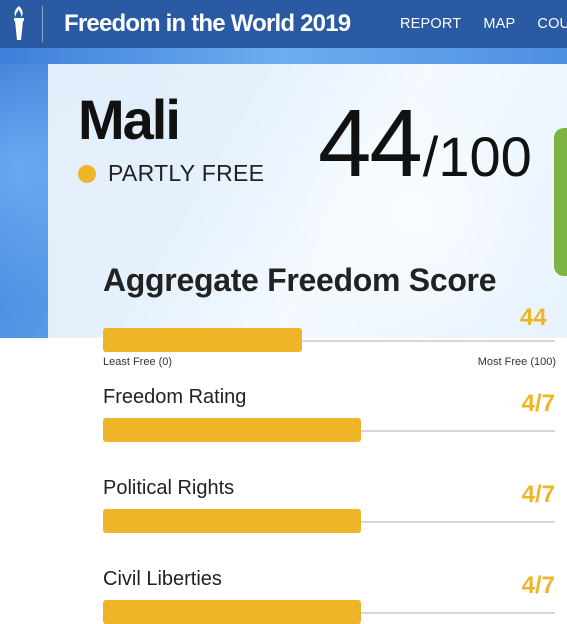 The image size is (567, 624). What do you see at coordinates (552, 24) in the screenshot?
I see `nav-countries: COU` at bounding box center [552, 24].